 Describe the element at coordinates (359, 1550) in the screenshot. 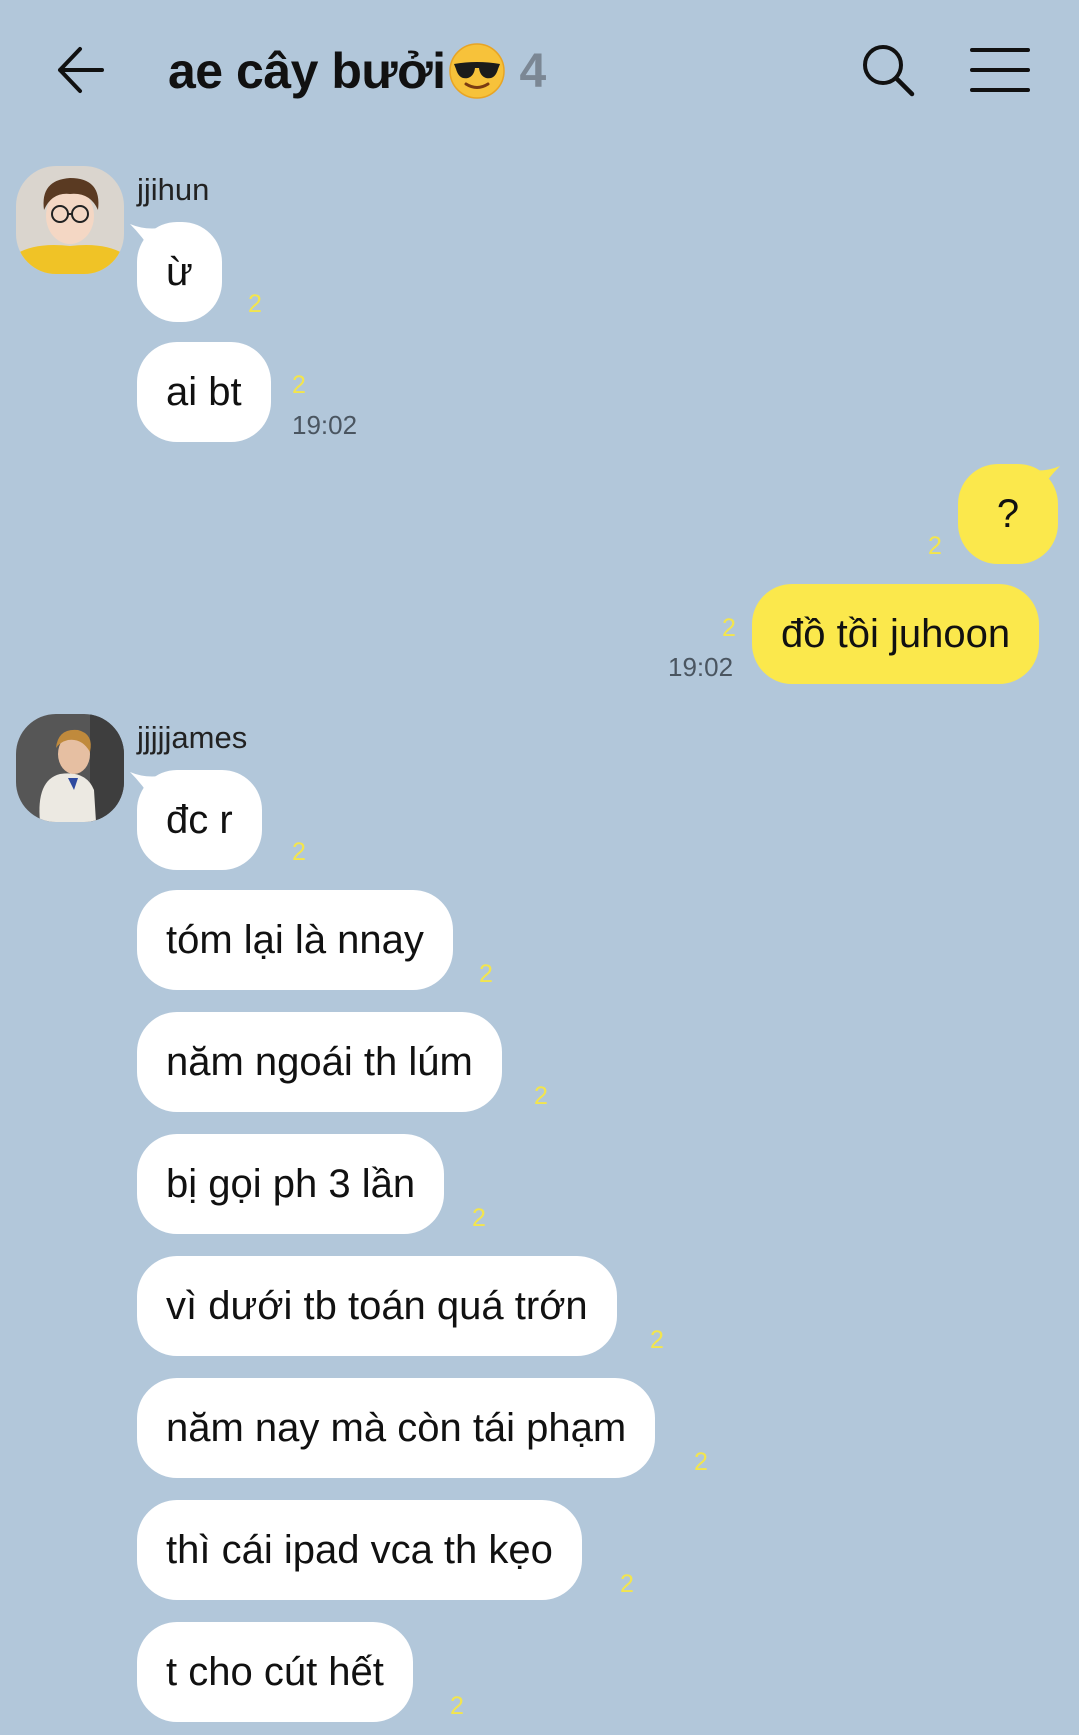

I see `message-bubble-incoming: thì cái ipad vca th kẹo` at that location.